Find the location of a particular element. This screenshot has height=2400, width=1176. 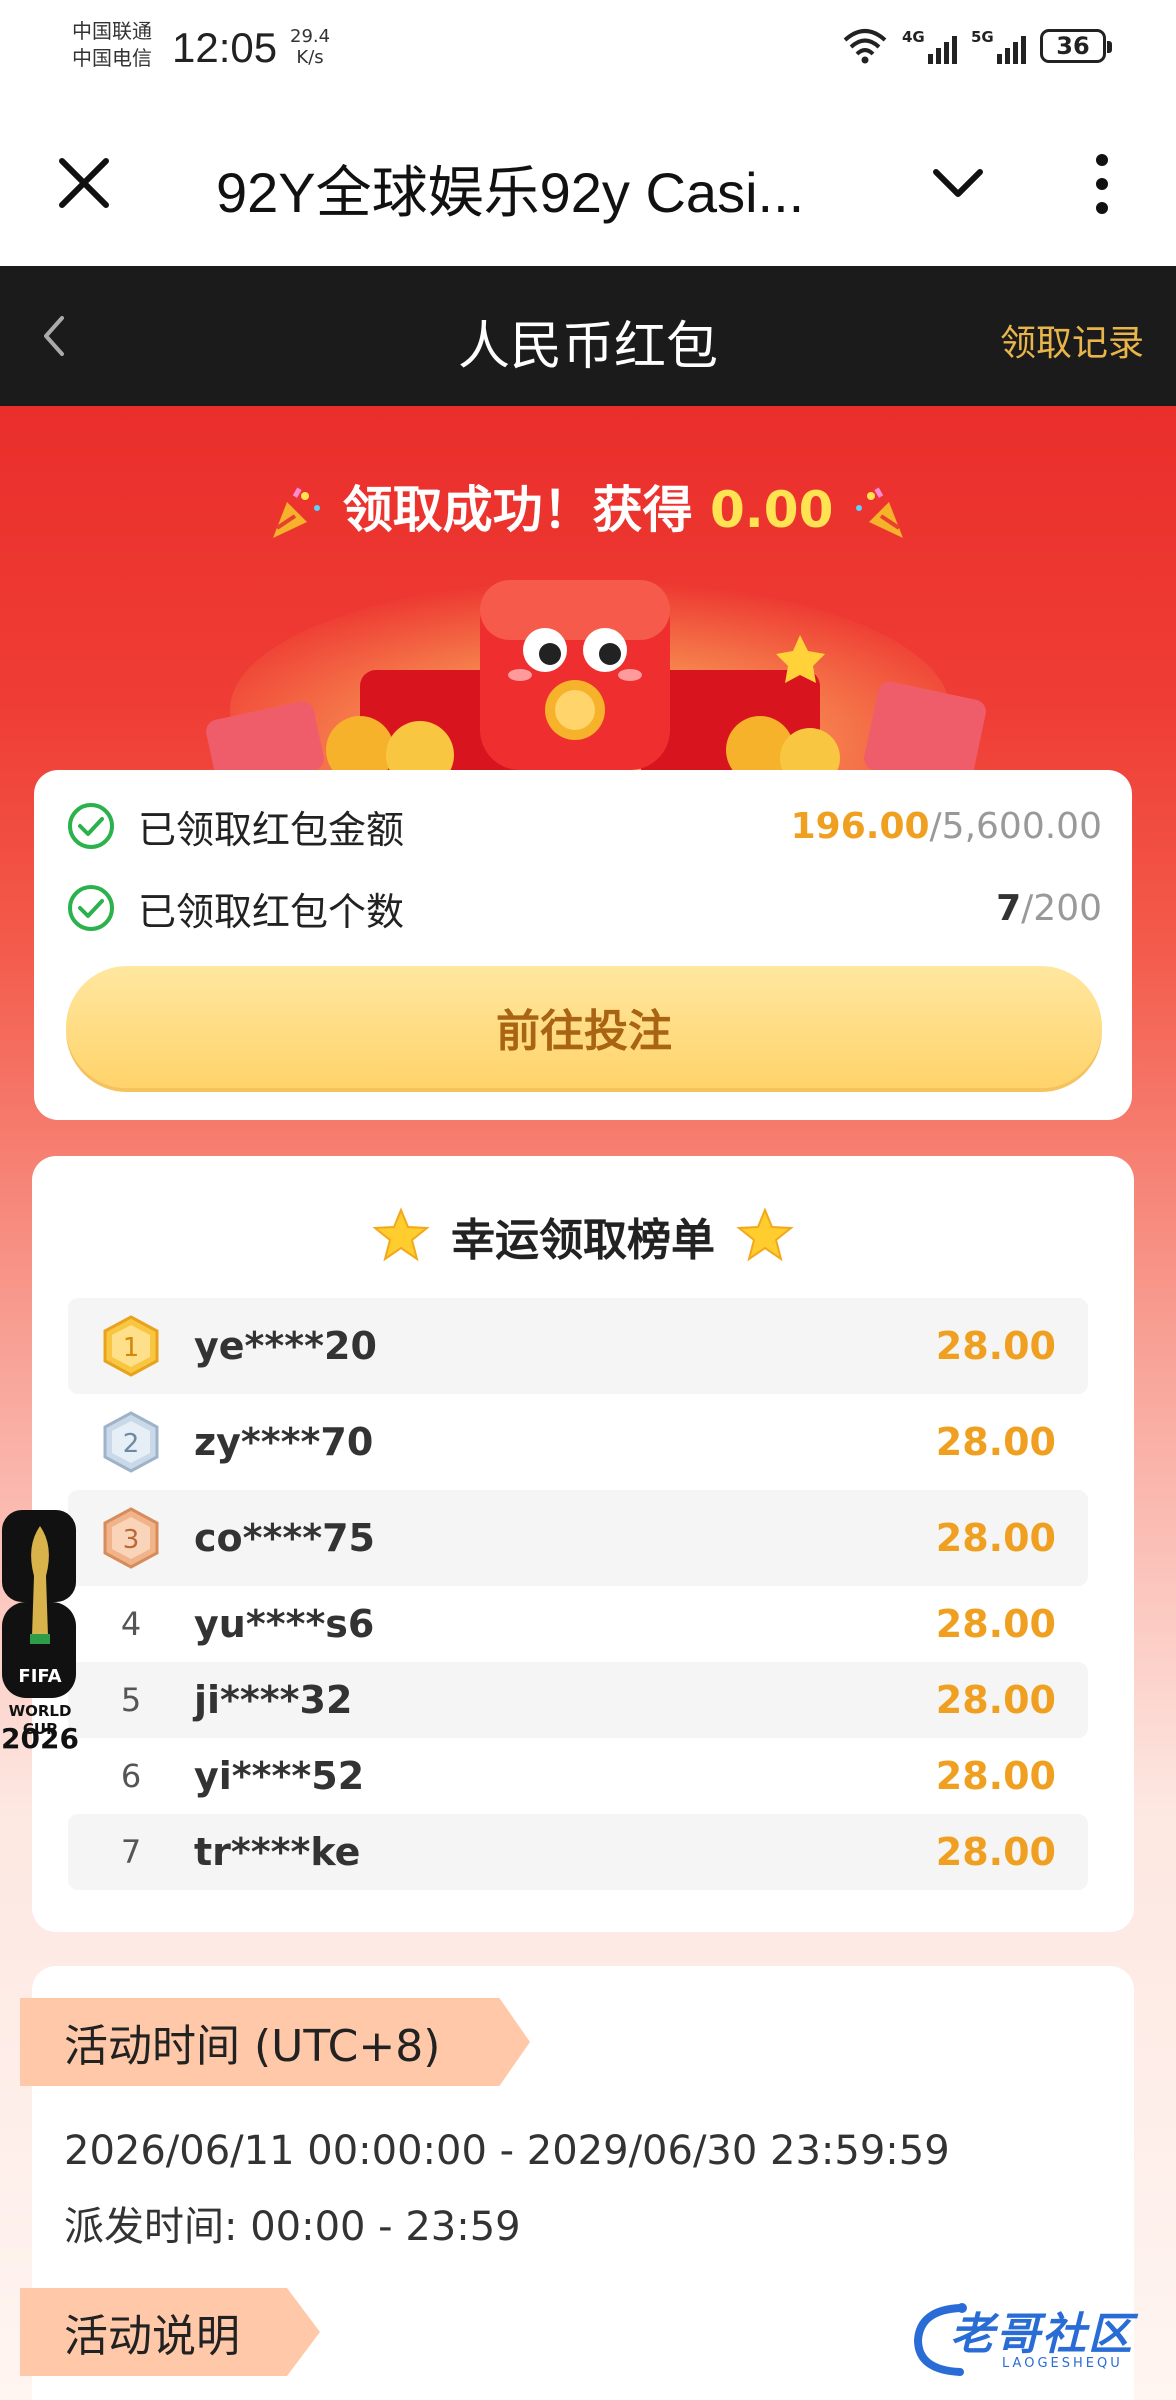

more-options-icon is located at coordinates (1102, 184).